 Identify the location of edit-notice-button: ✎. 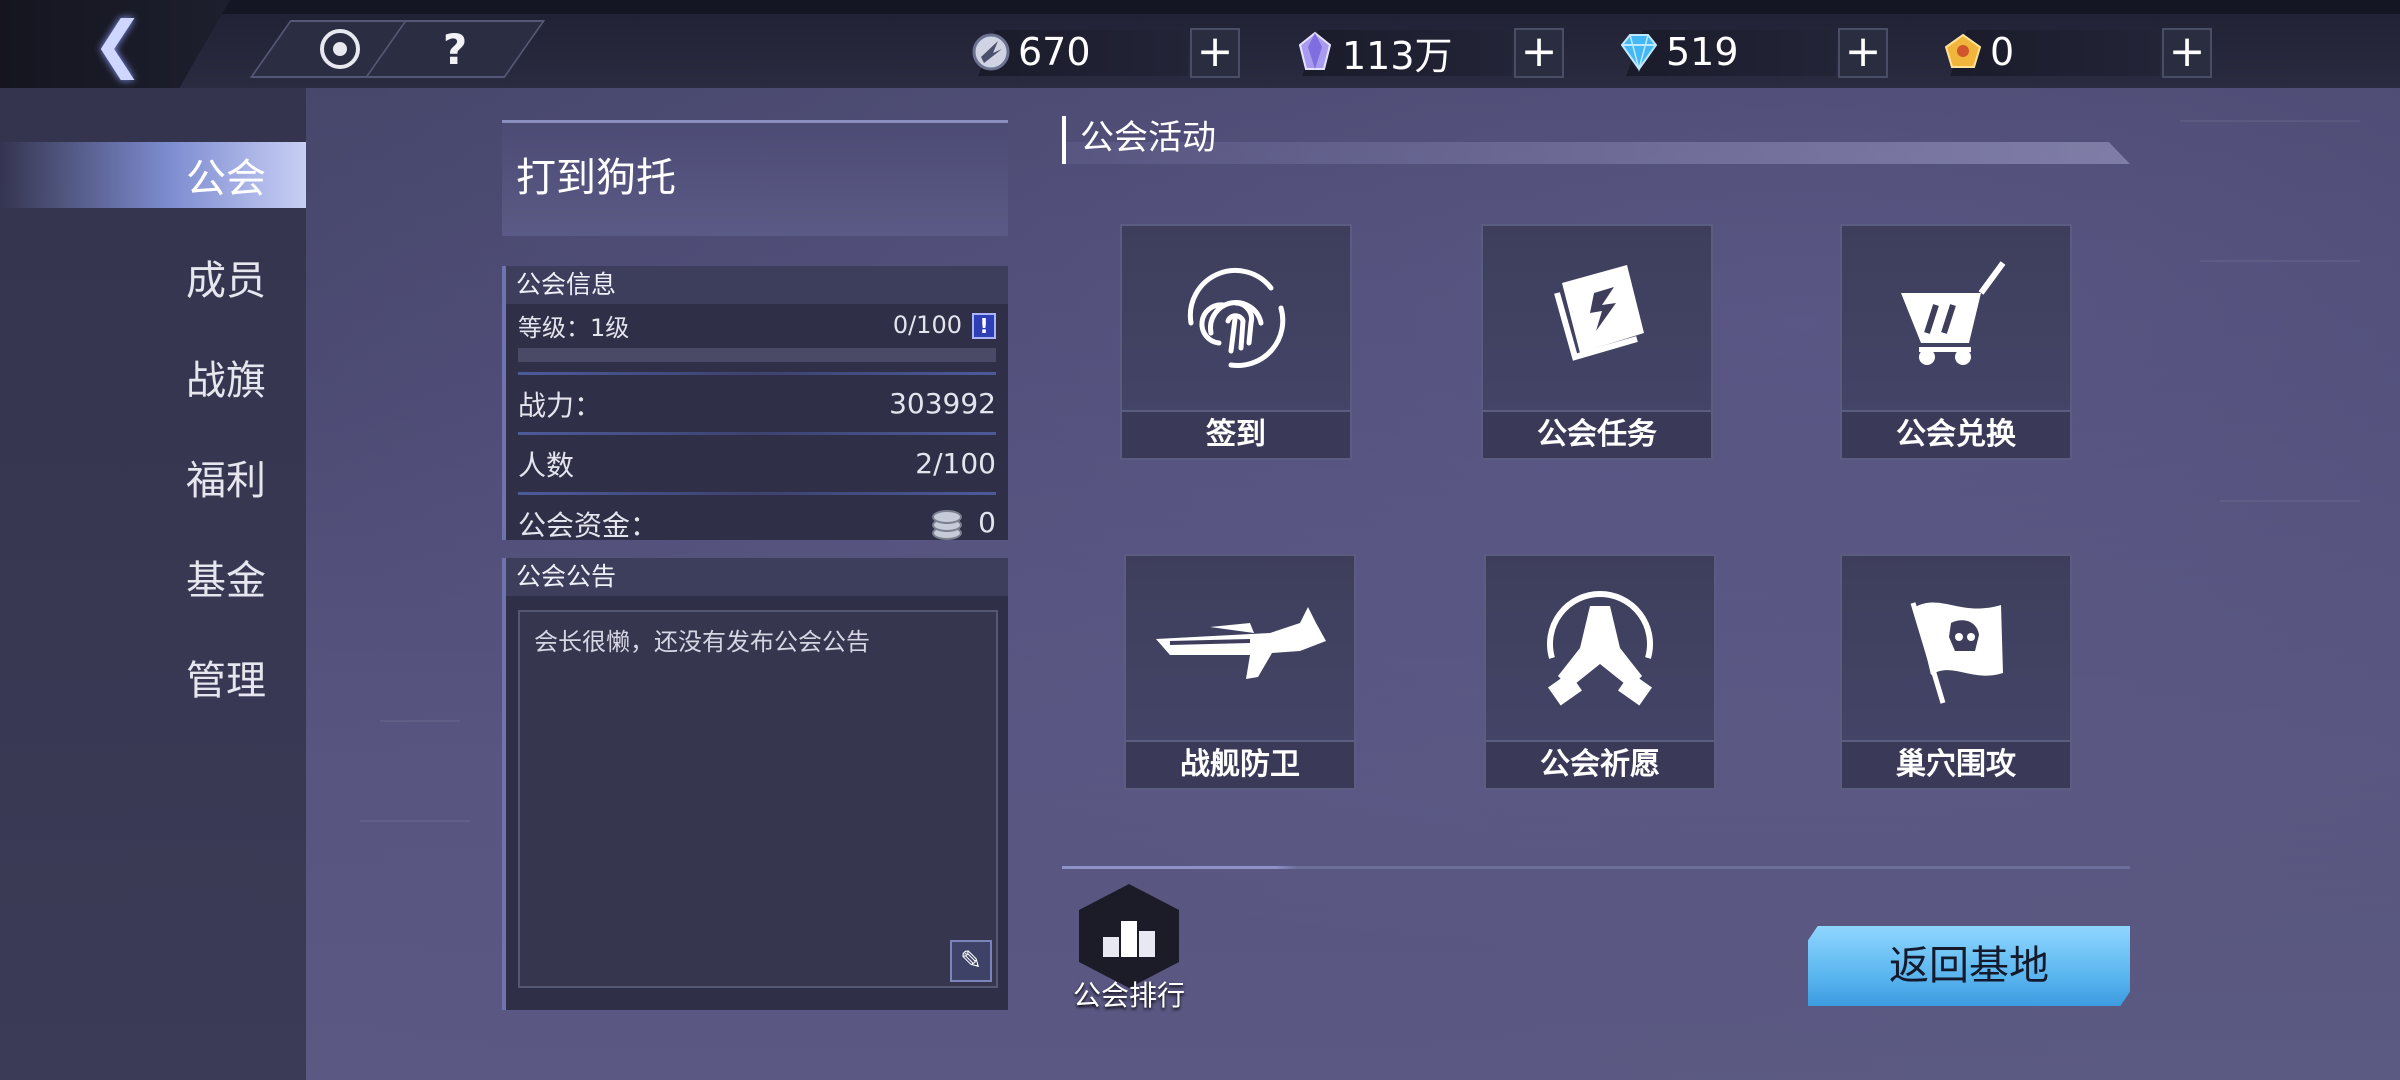
(971, 961).